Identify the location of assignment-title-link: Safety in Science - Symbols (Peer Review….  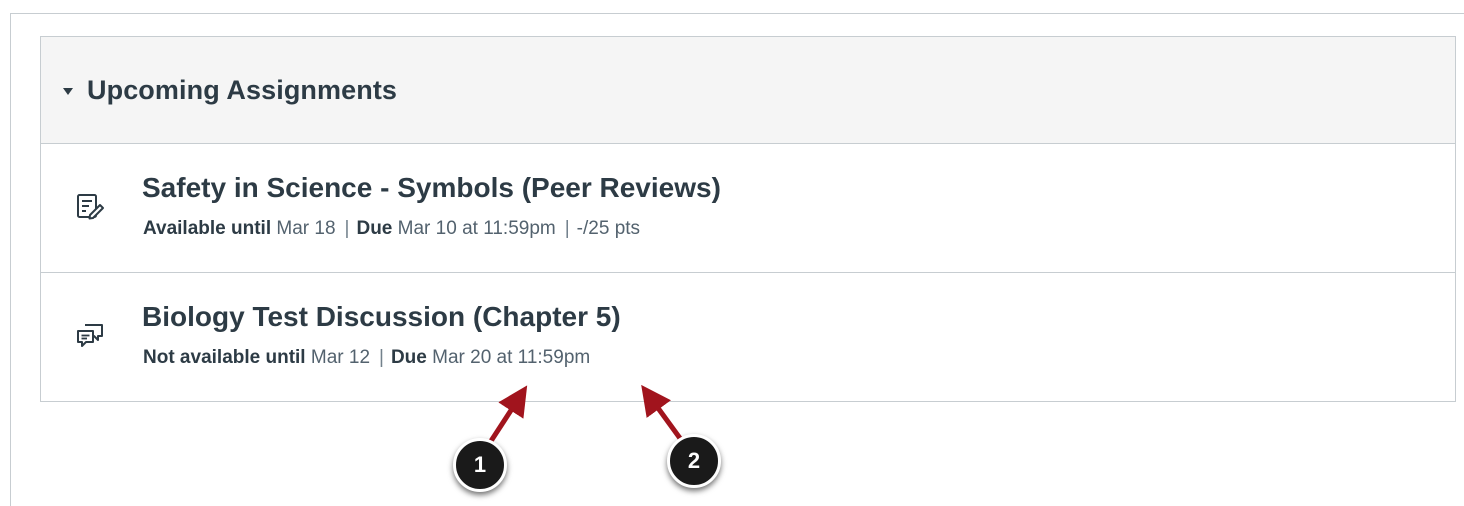
(431, 188).